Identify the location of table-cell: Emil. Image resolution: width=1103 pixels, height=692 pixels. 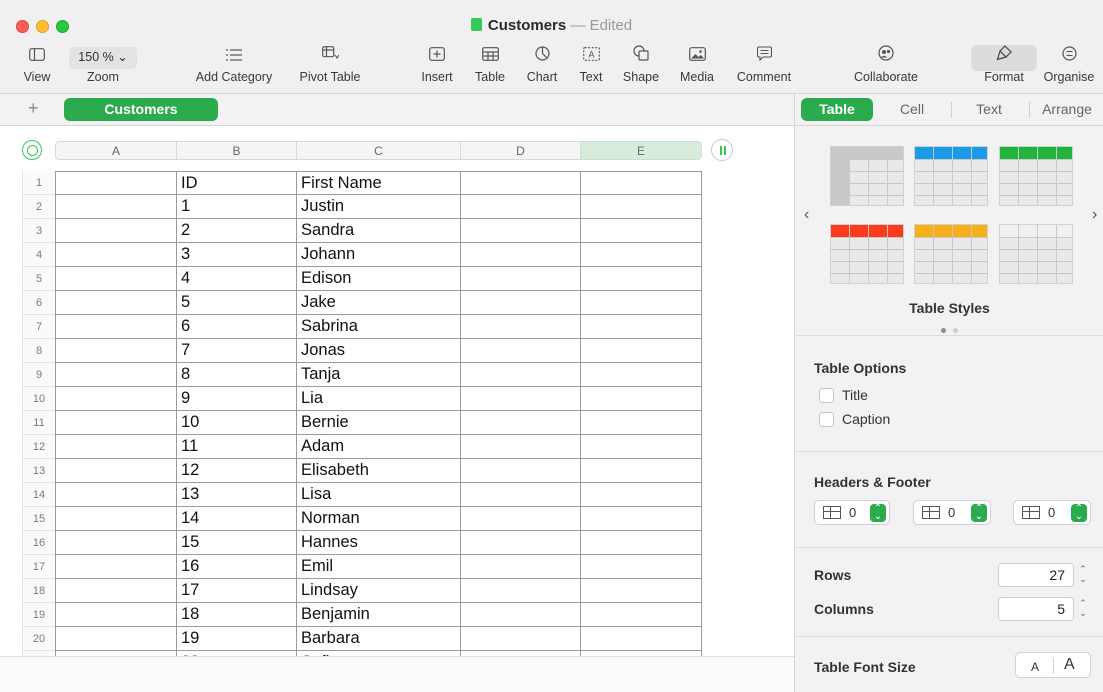
(379, 567).